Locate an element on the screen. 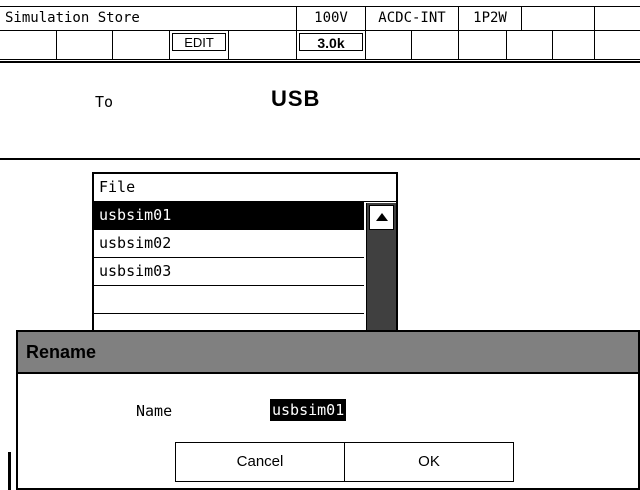 The image size is (640, 490). frequency-softkey: 3.0k is located at coordinates (331, 45).